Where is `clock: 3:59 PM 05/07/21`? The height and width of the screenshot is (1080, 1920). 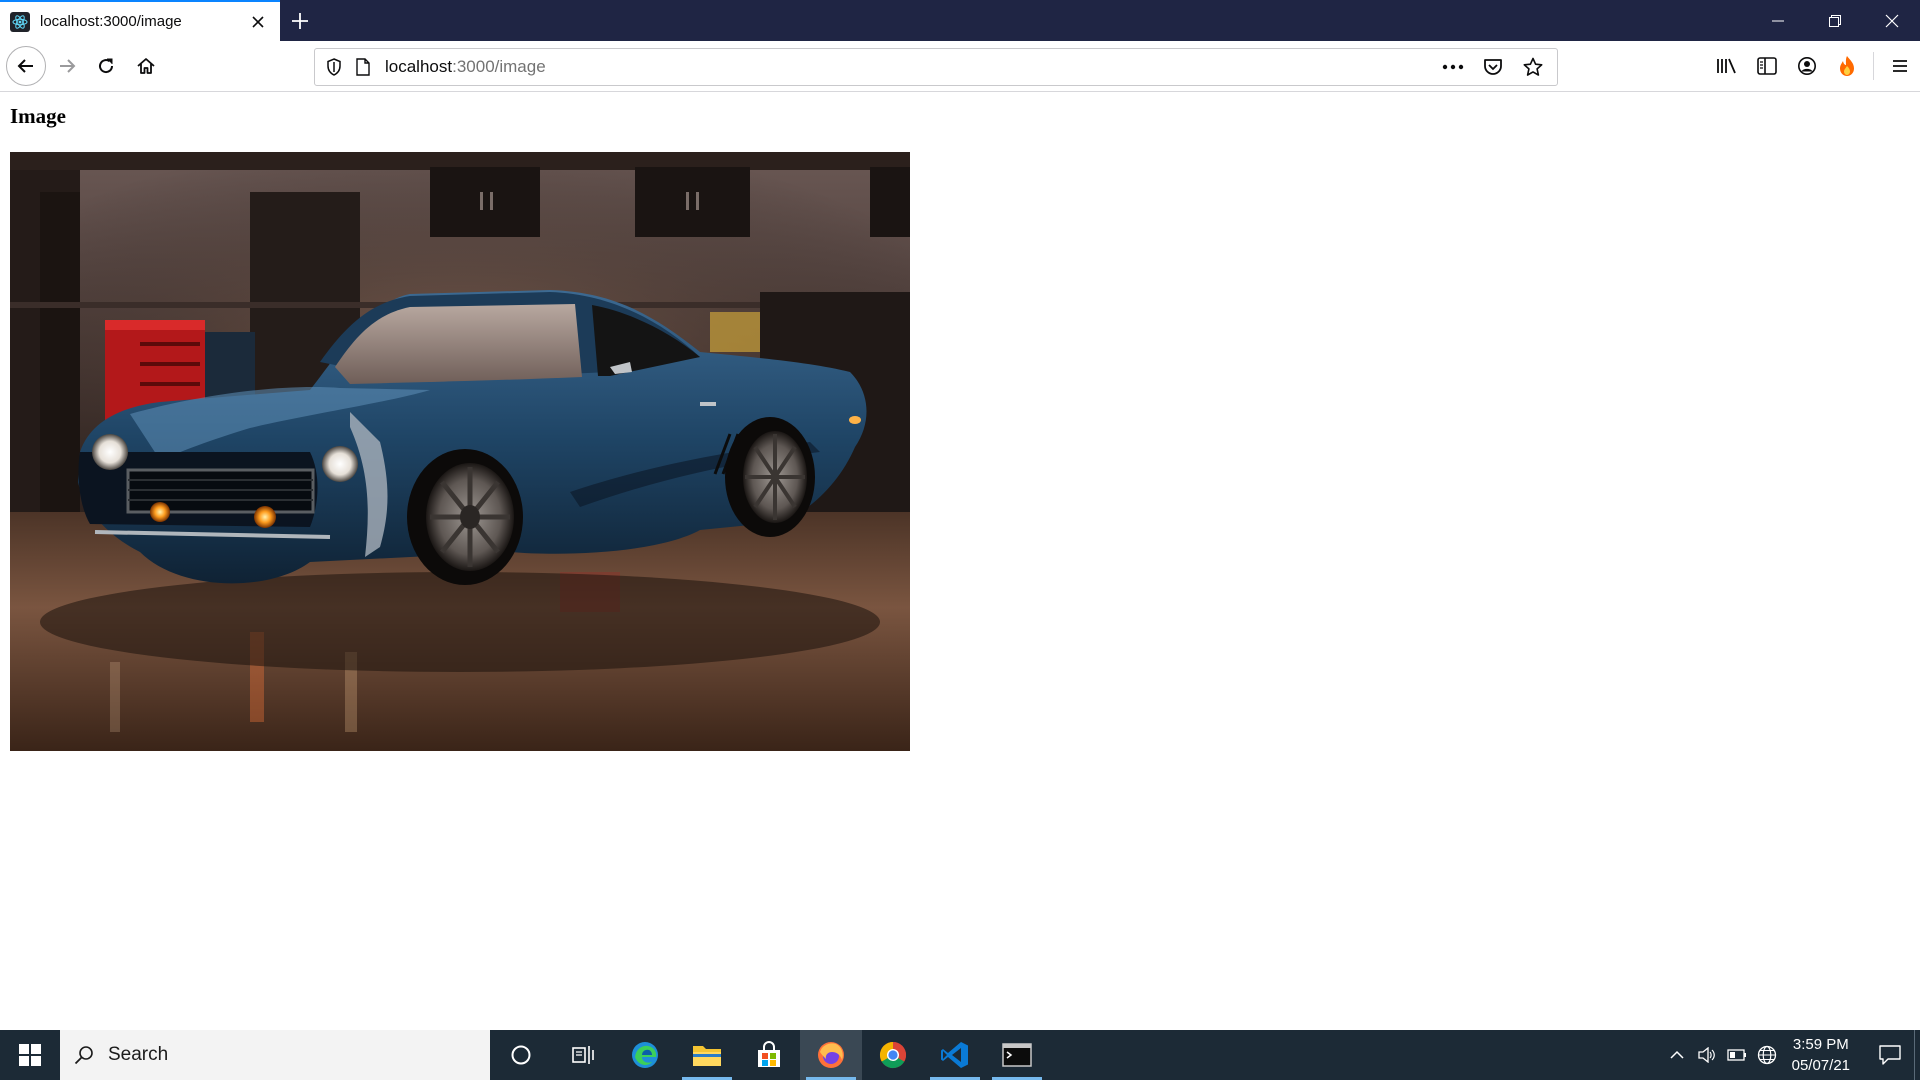
clock: 3:59 PM 05/07/21 is located at coordinates (1824, 1055).